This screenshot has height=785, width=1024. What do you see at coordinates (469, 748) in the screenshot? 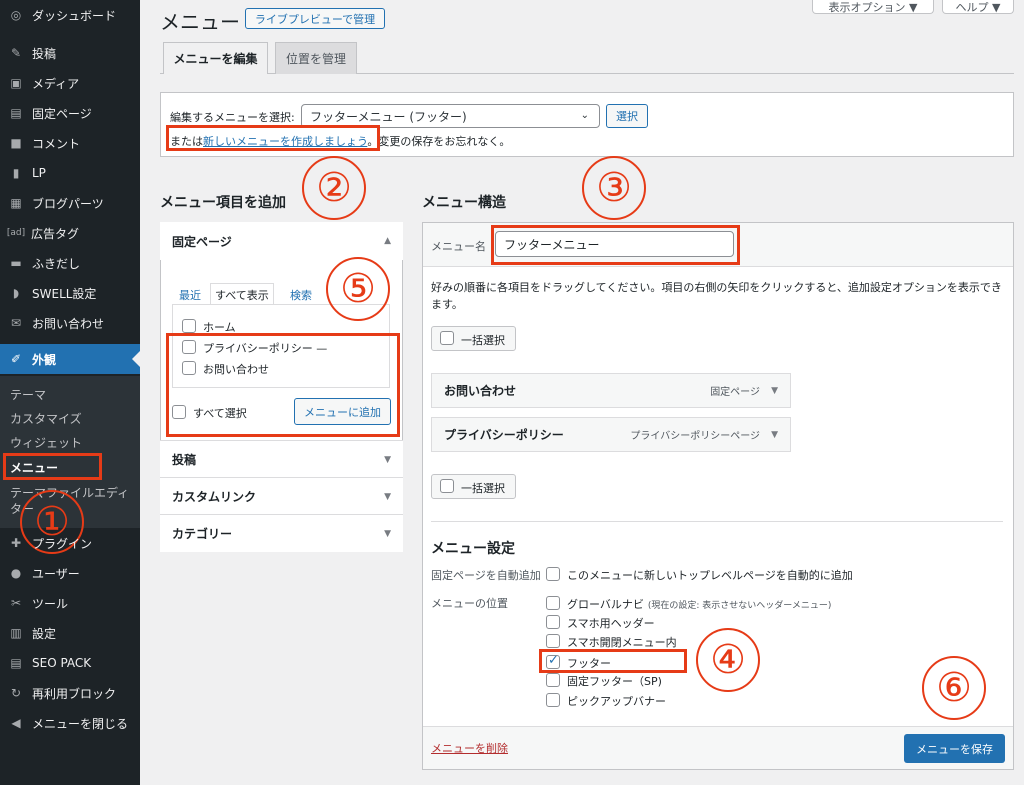
I see `delete-menu-link: メニューを削除` at bounding box center [469, 748].